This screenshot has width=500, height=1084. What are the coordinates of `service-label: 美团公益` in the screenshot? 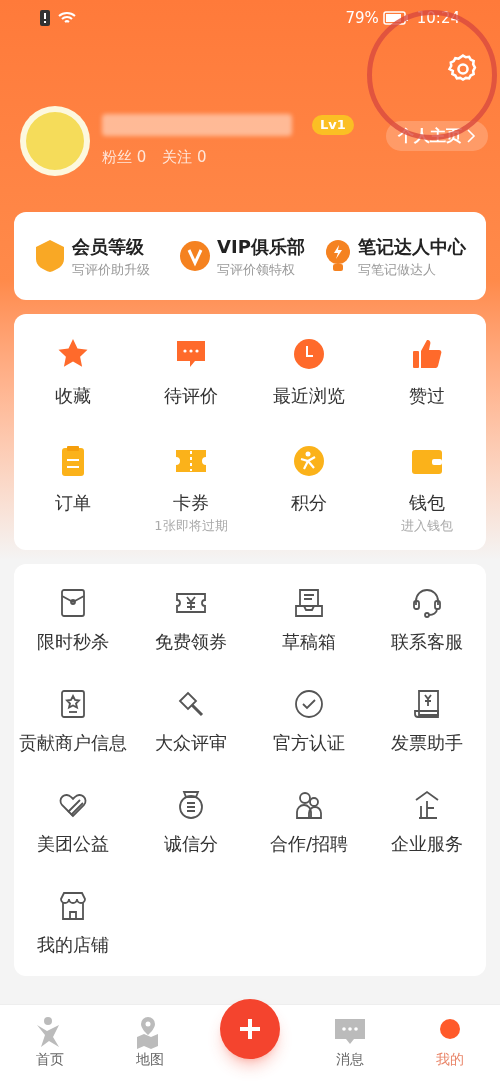 It's located at (73, 843).